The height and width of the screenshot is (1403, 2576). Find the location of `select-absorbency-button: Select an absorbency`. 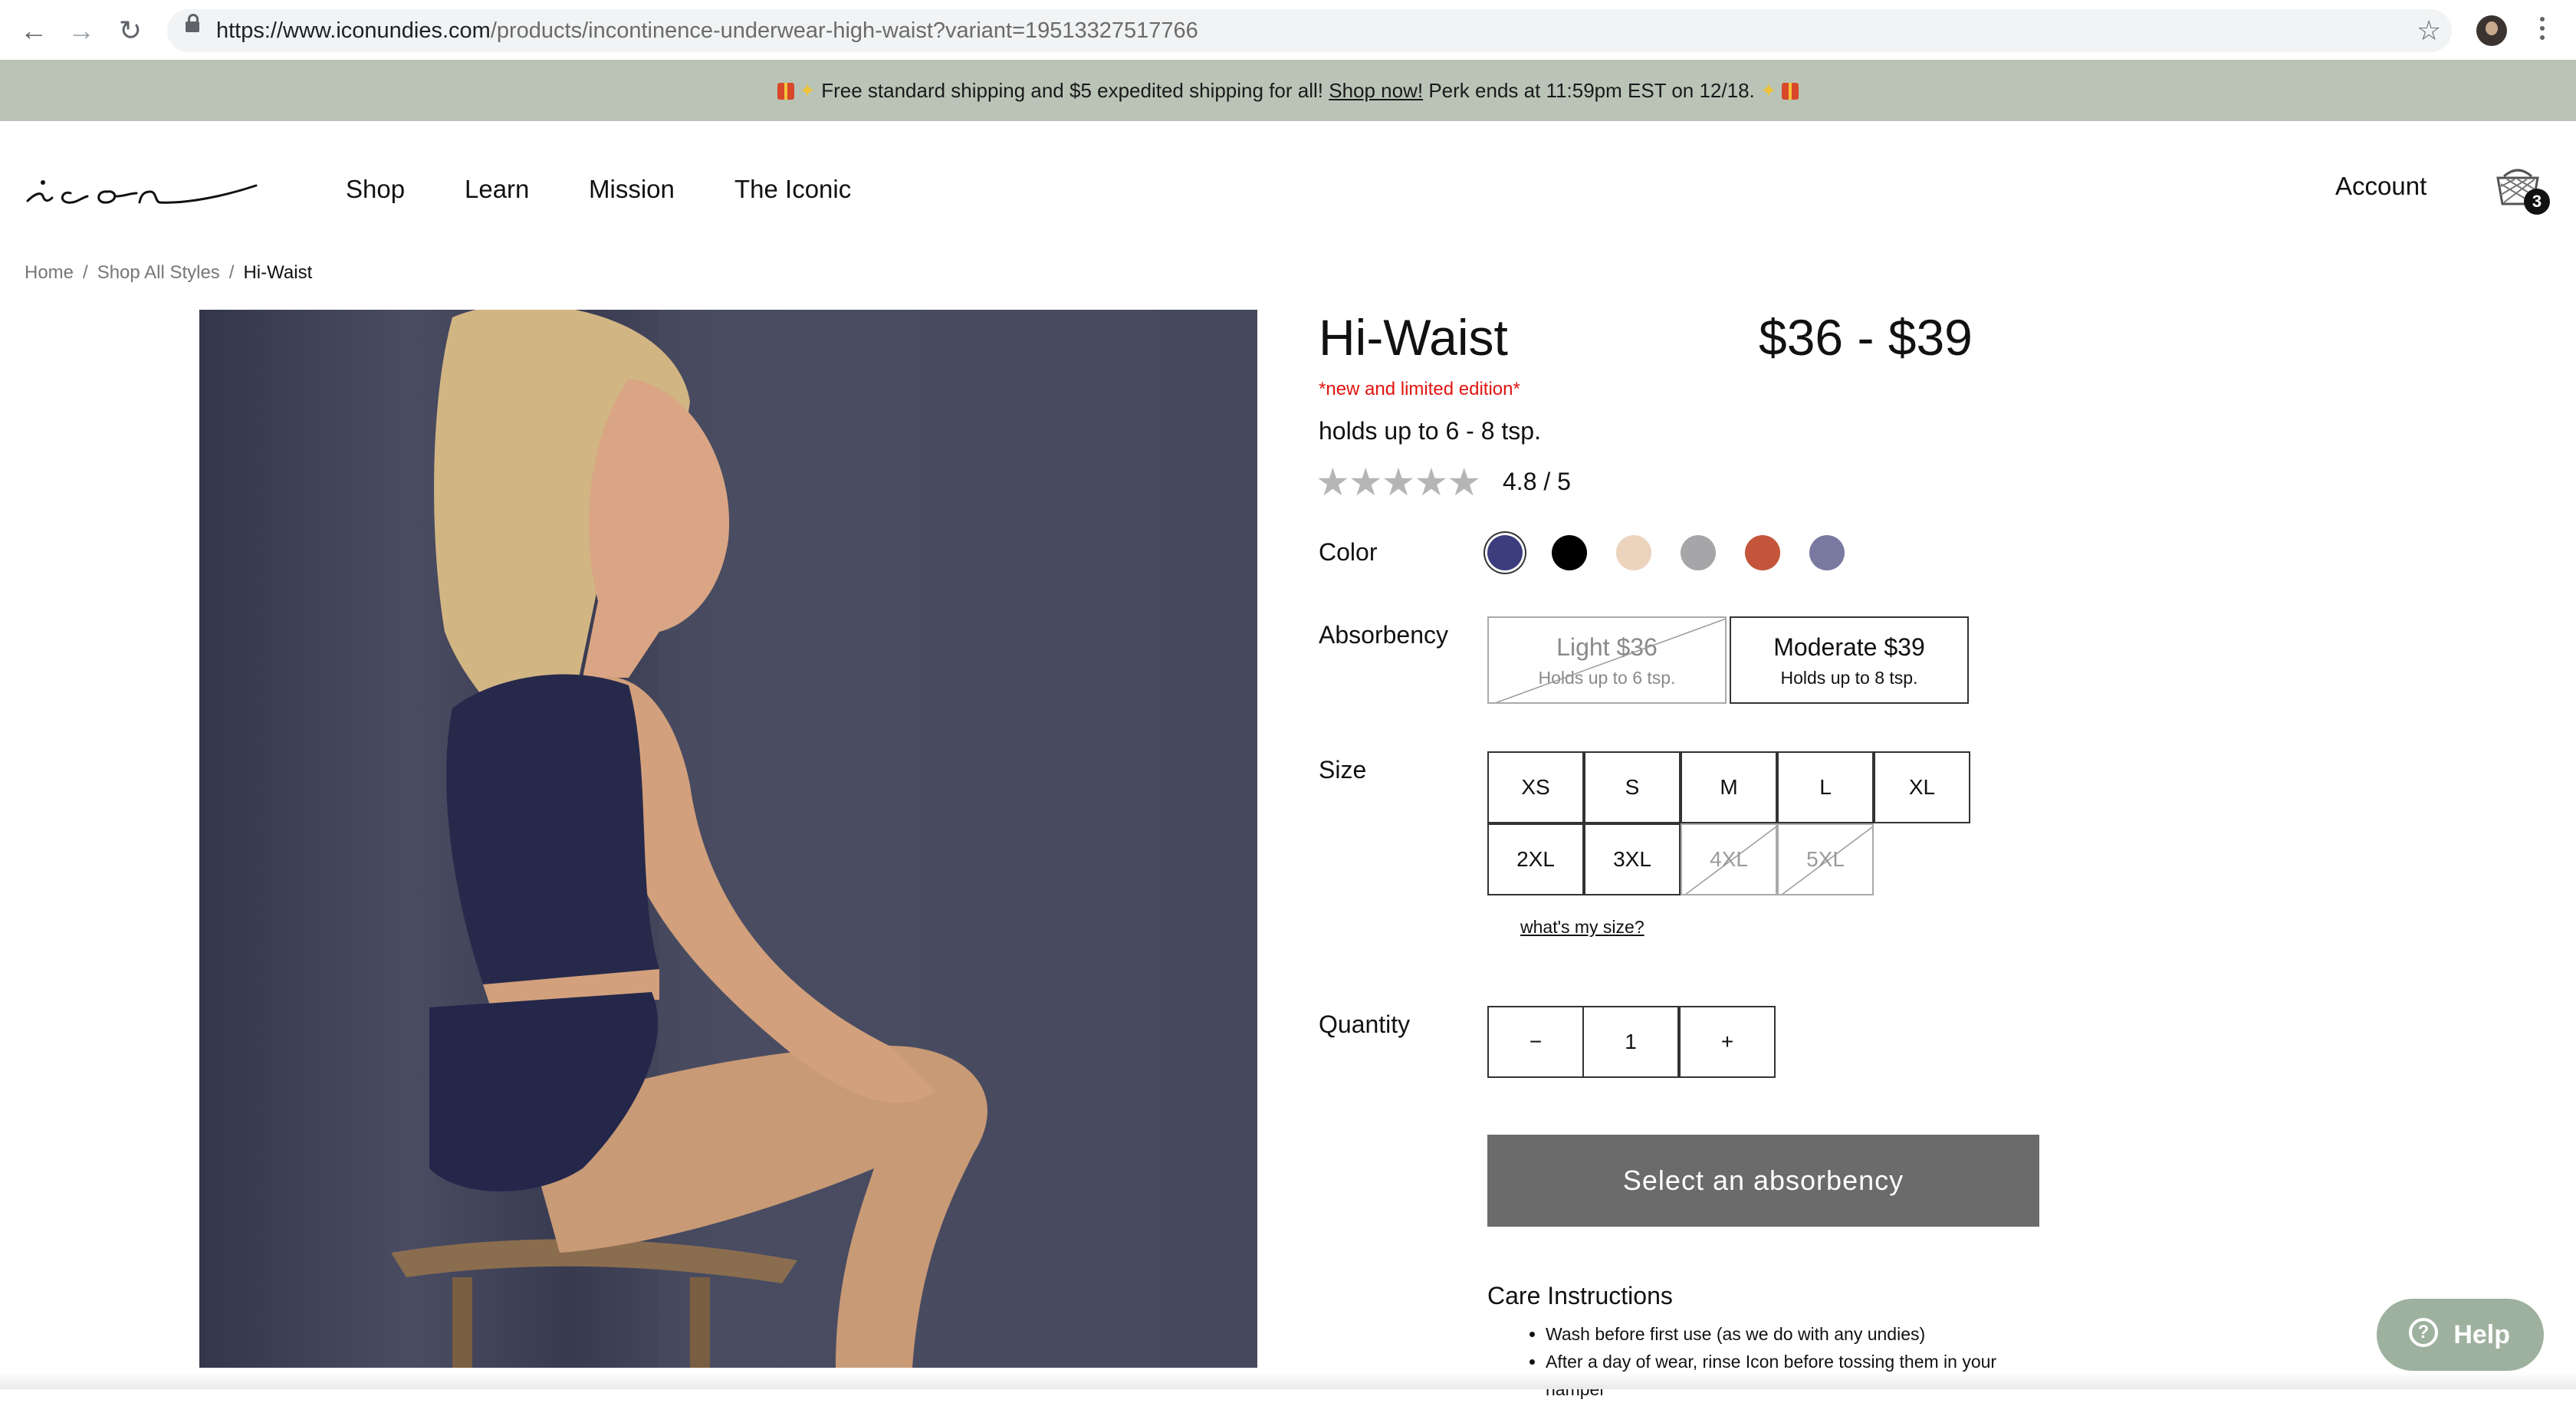

select-absorbency-button: Select an absorbency is located at coordinates (1763, 1181).